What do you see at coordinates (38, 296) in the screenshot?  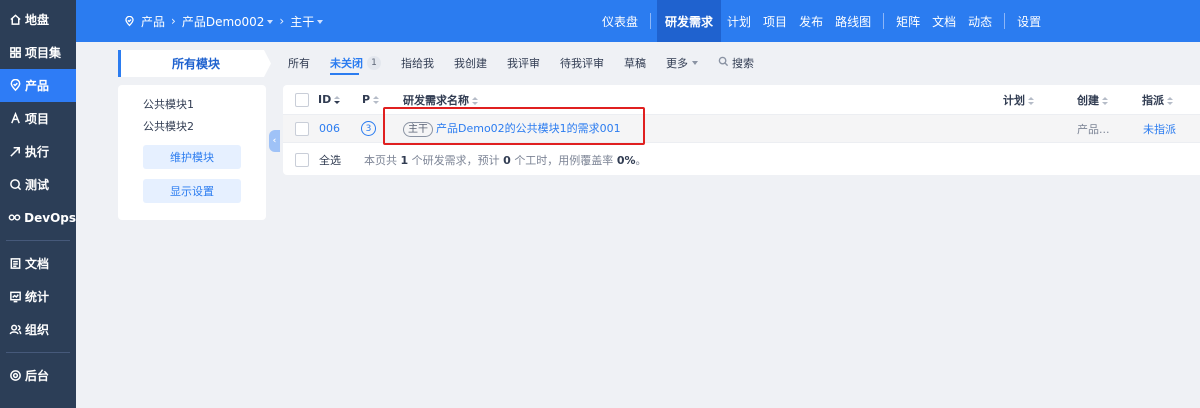 I see `nav-item-stats: 统计` at bounding box center [38, 296].